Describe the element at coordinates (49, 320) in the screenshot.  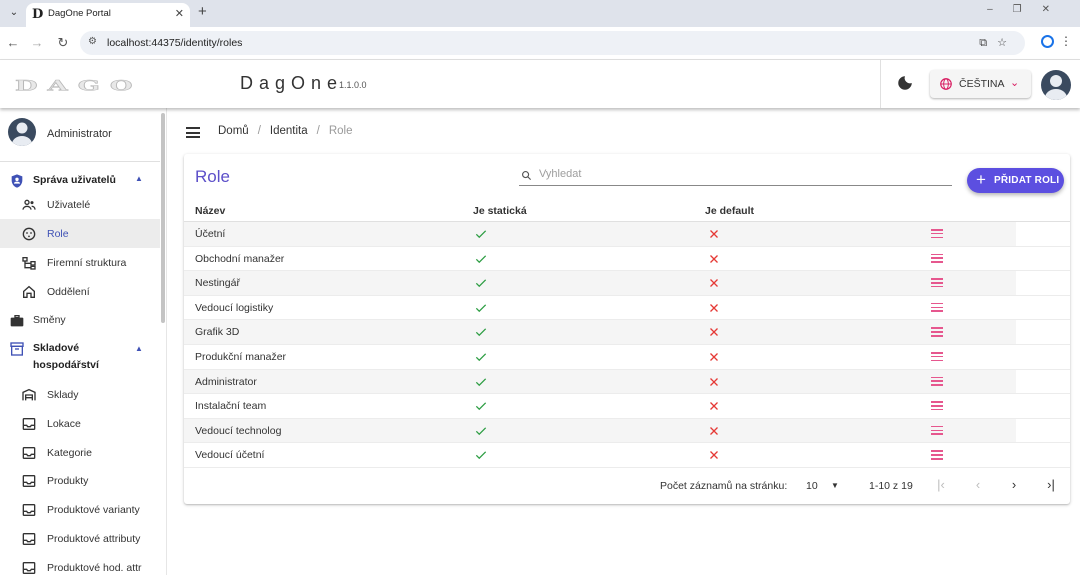
I see `sidebar-item-label: Směny` at that location.